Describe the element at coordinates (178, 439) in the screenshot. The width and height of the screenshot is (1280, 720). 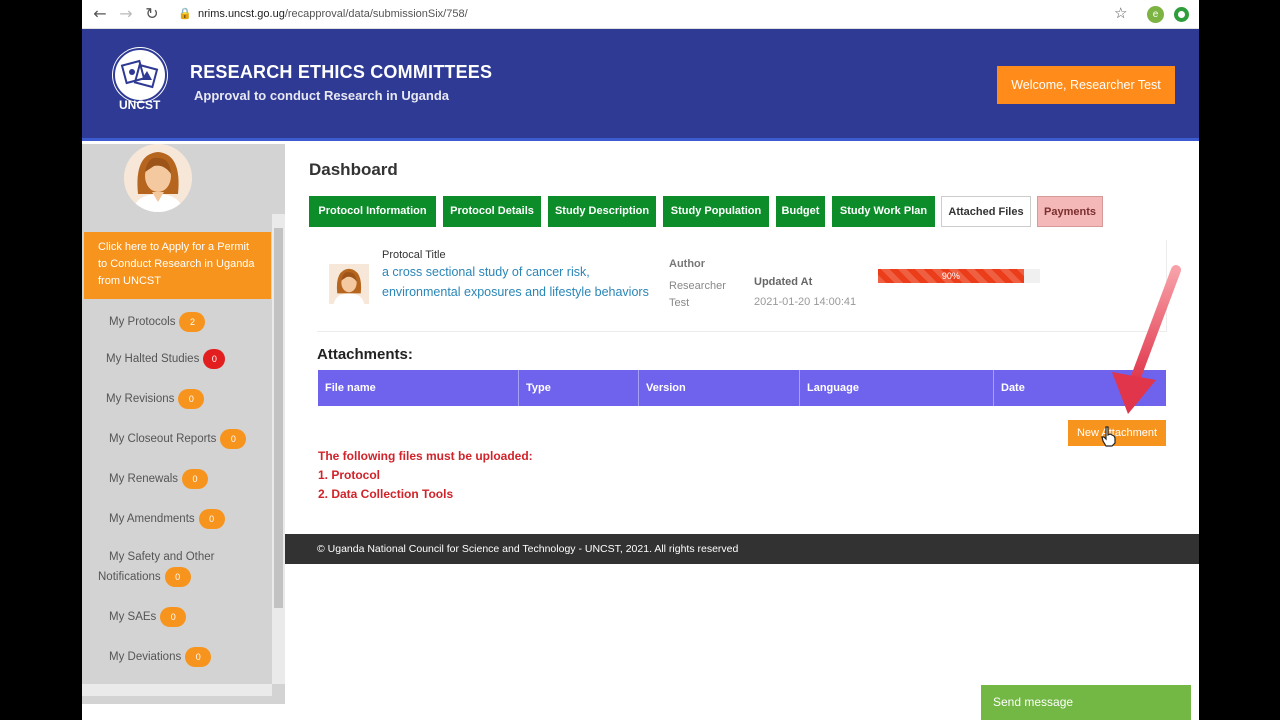
I see `sidebar-item-closeout-reports: My Closeout Reports 0` at that location.